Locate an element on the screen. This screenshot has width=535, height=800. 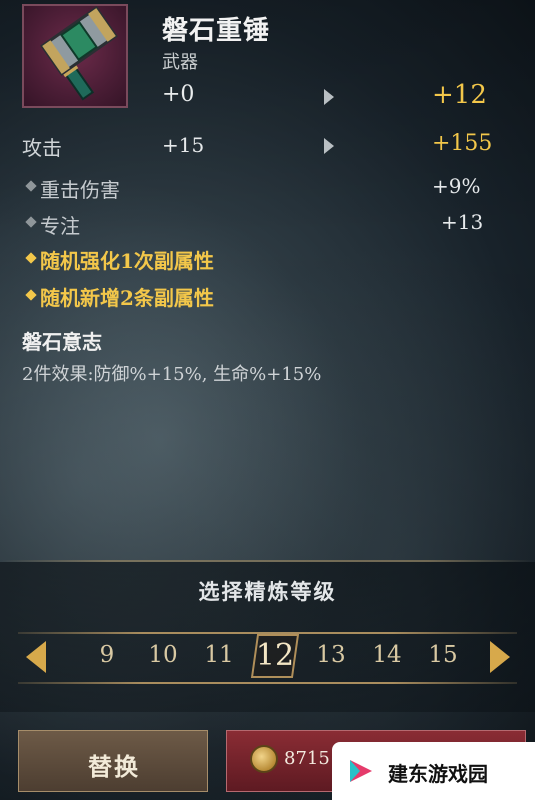
item-level-current: +0 is located at coordinates (178, 94).